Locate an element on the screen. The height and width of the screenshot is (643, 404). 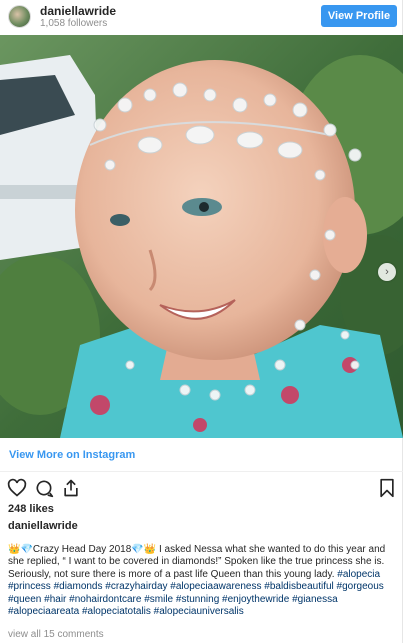
view-profile-button: View Profile is located at coordinates (359, 16).